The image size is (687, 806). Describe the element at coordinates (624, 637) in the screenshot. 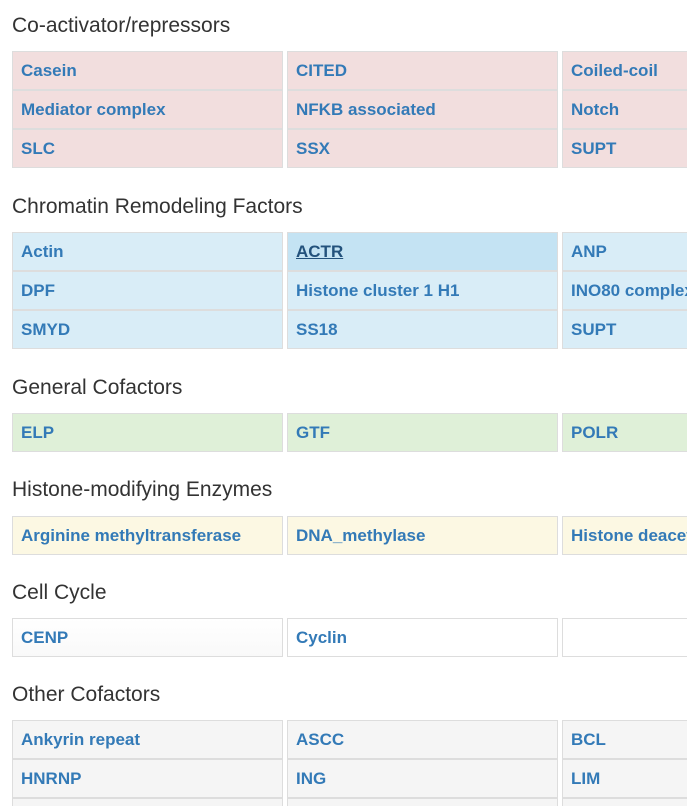

I see `empty-cell` at that location.